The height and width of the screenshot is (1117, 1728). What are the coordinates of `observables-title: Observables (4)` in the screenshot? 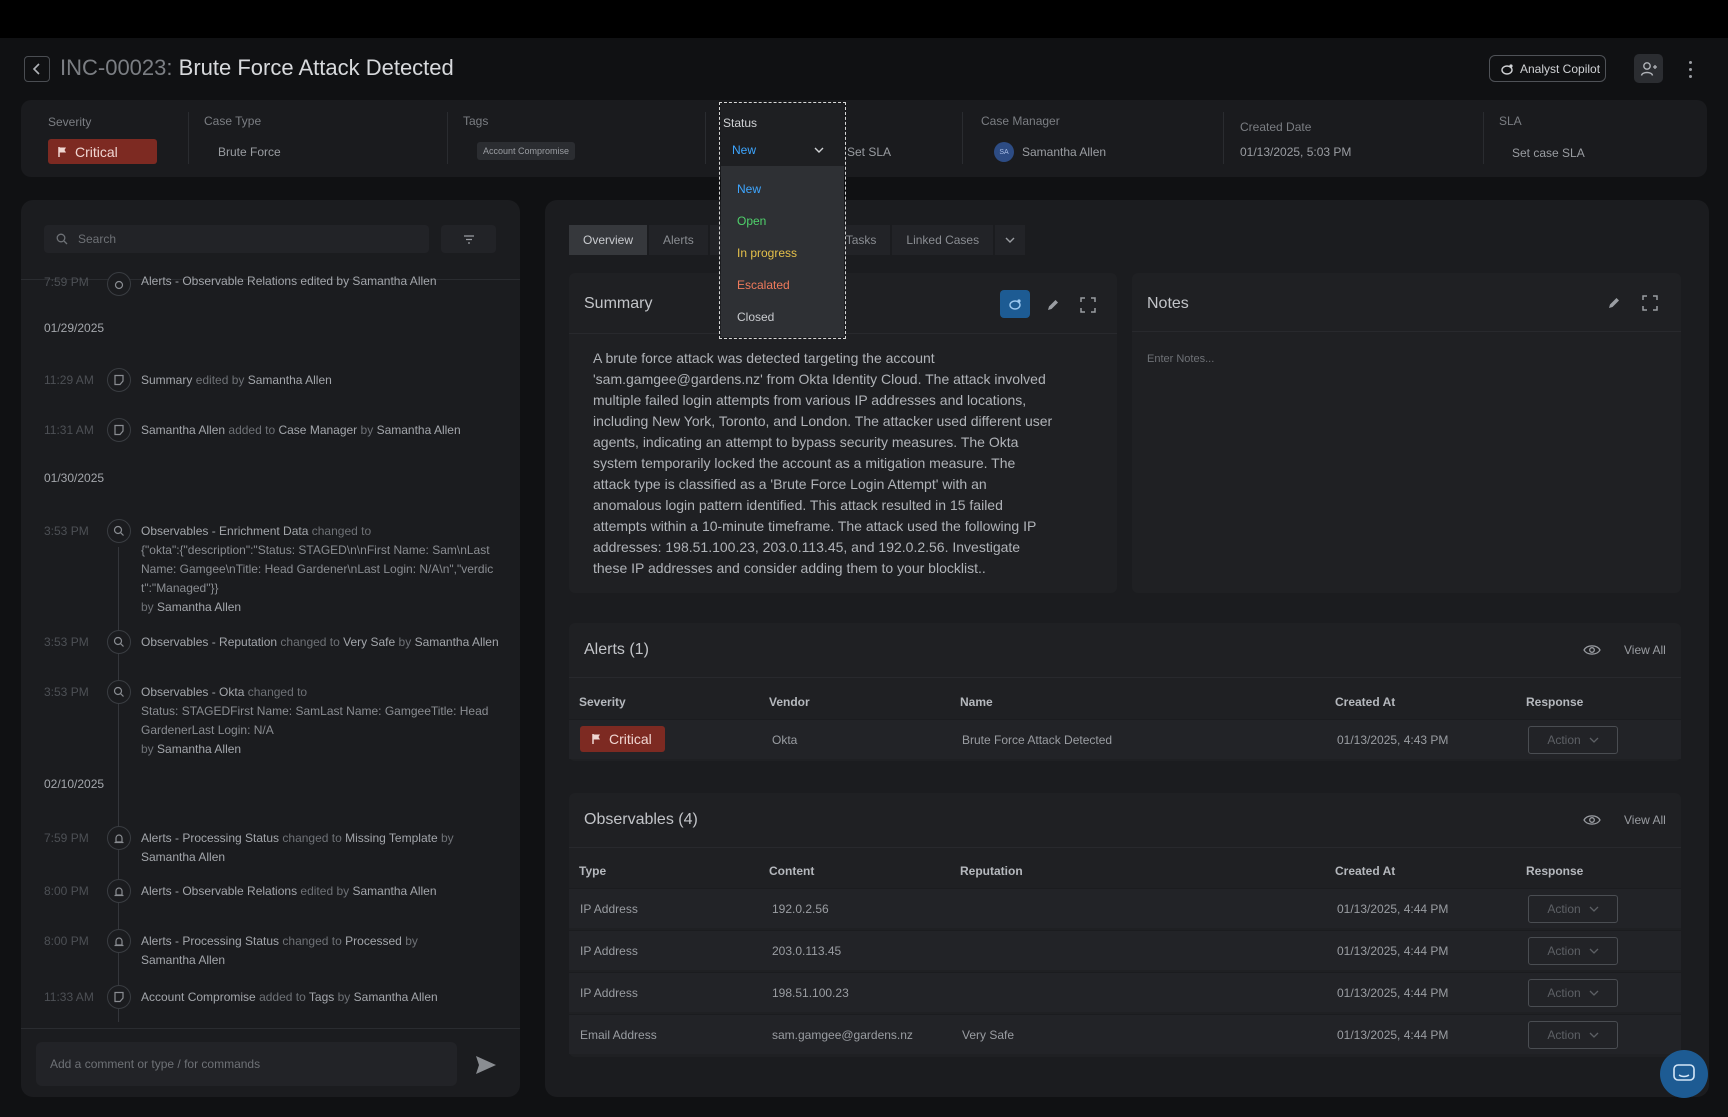 It's located at (641, 819).